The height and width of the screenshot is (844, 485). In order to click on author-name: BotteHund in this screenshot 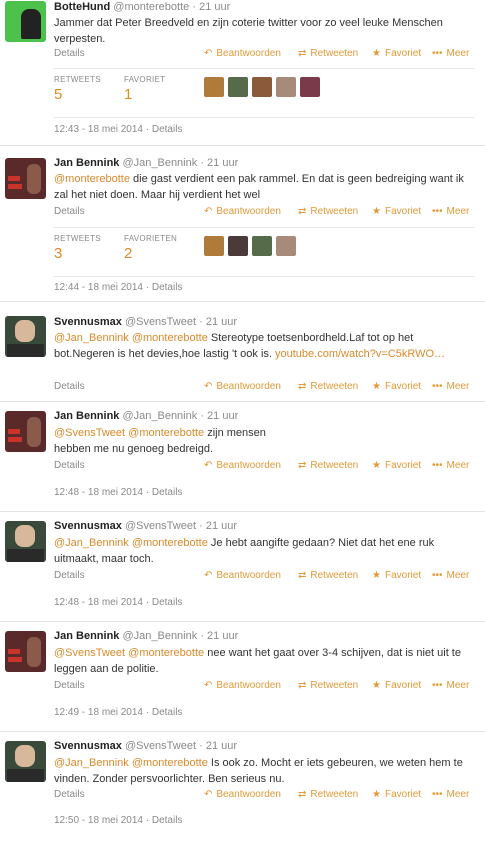, I will do `click(82, 7)`.